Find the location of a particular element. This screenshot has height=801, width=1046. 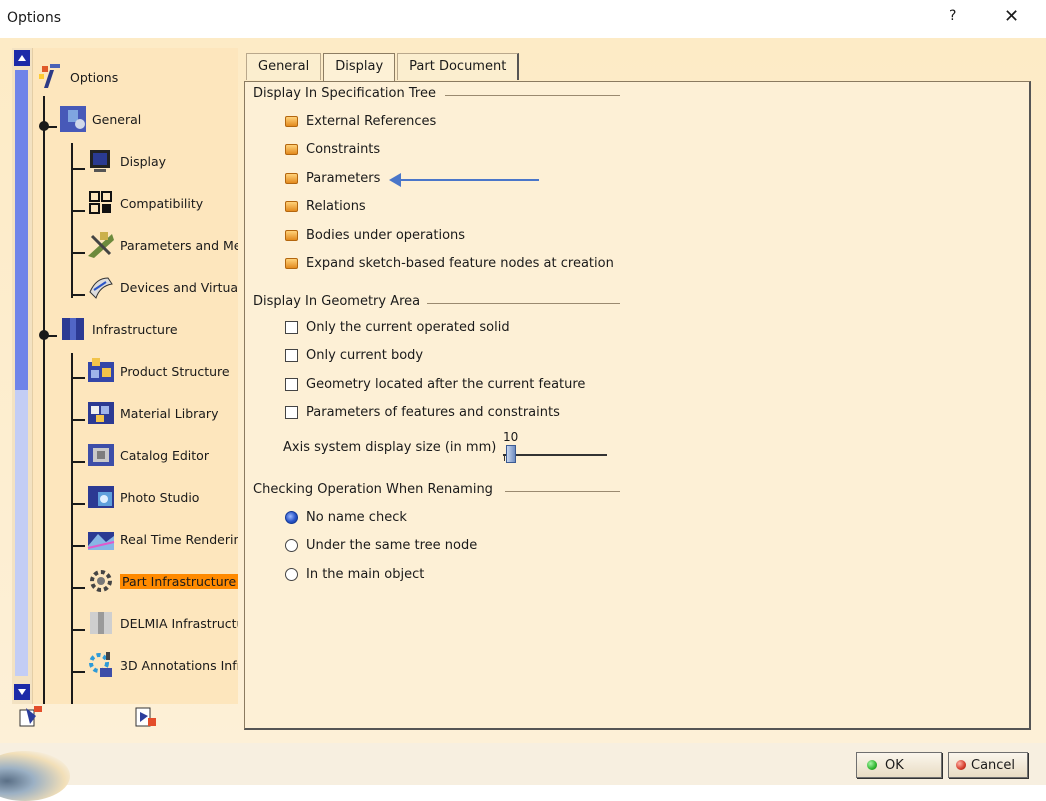

bodies-under-operations-option: Bodies under operations is located at coordinates (375, 235).